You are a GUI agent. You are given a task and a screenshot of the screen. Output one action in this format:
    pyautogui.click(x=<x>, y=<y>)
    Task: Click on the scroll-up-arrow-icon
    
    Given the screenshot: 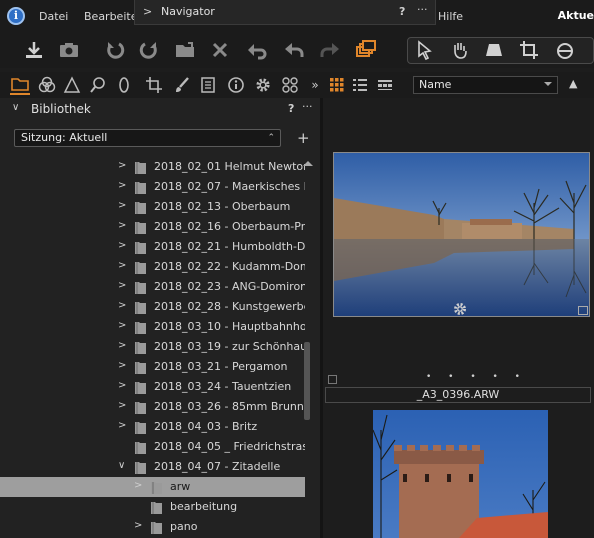 What is the action you would take?
    pyautogui.click(x=308, y=161)
    